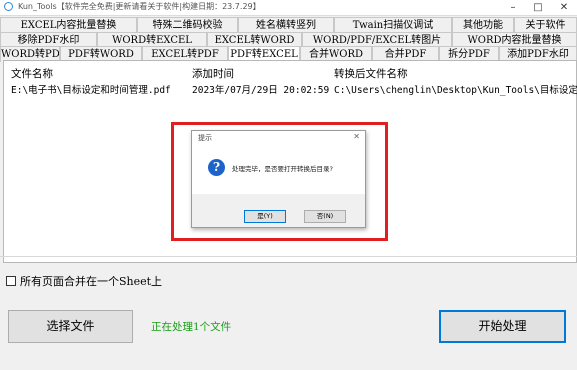 This screenshot has width=577, height=370. What do you see at coordinates (282, 169) in the screenshot?
I see `dialog-message: 处理完毕，是否要打开转换后目录?` at bounding box center [282, 169].